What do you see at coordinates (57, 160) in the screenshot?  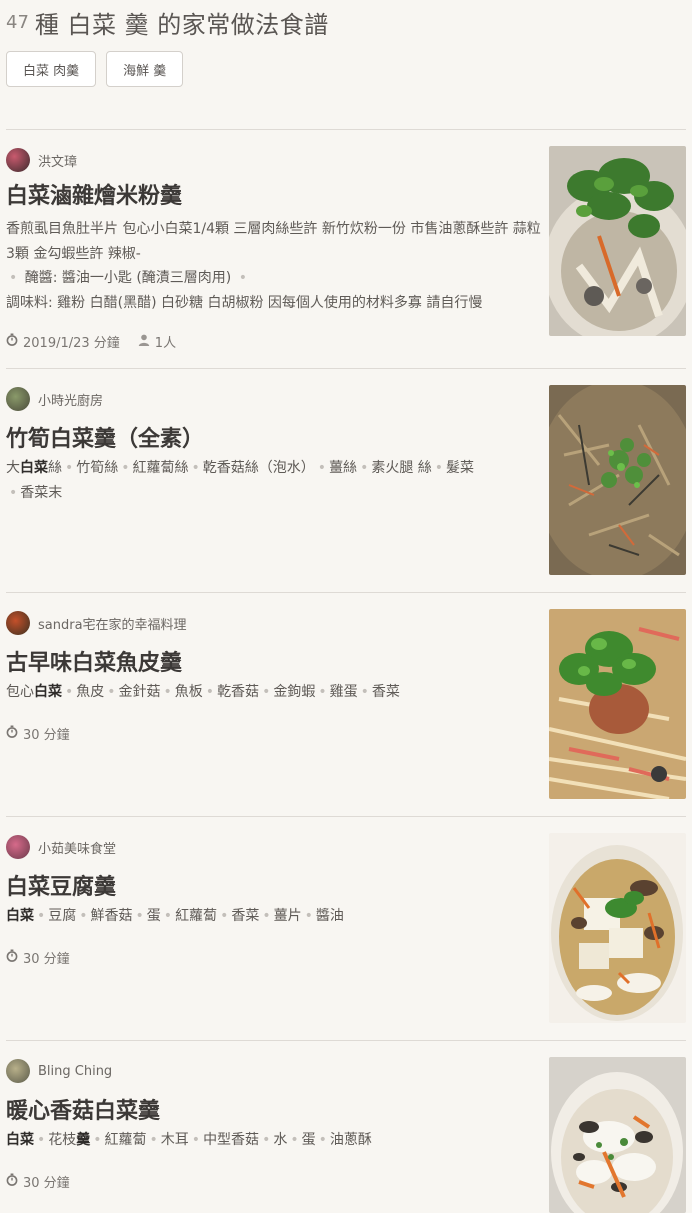 I see `author-name: 洪文璋` at bounding box center [57, 160].